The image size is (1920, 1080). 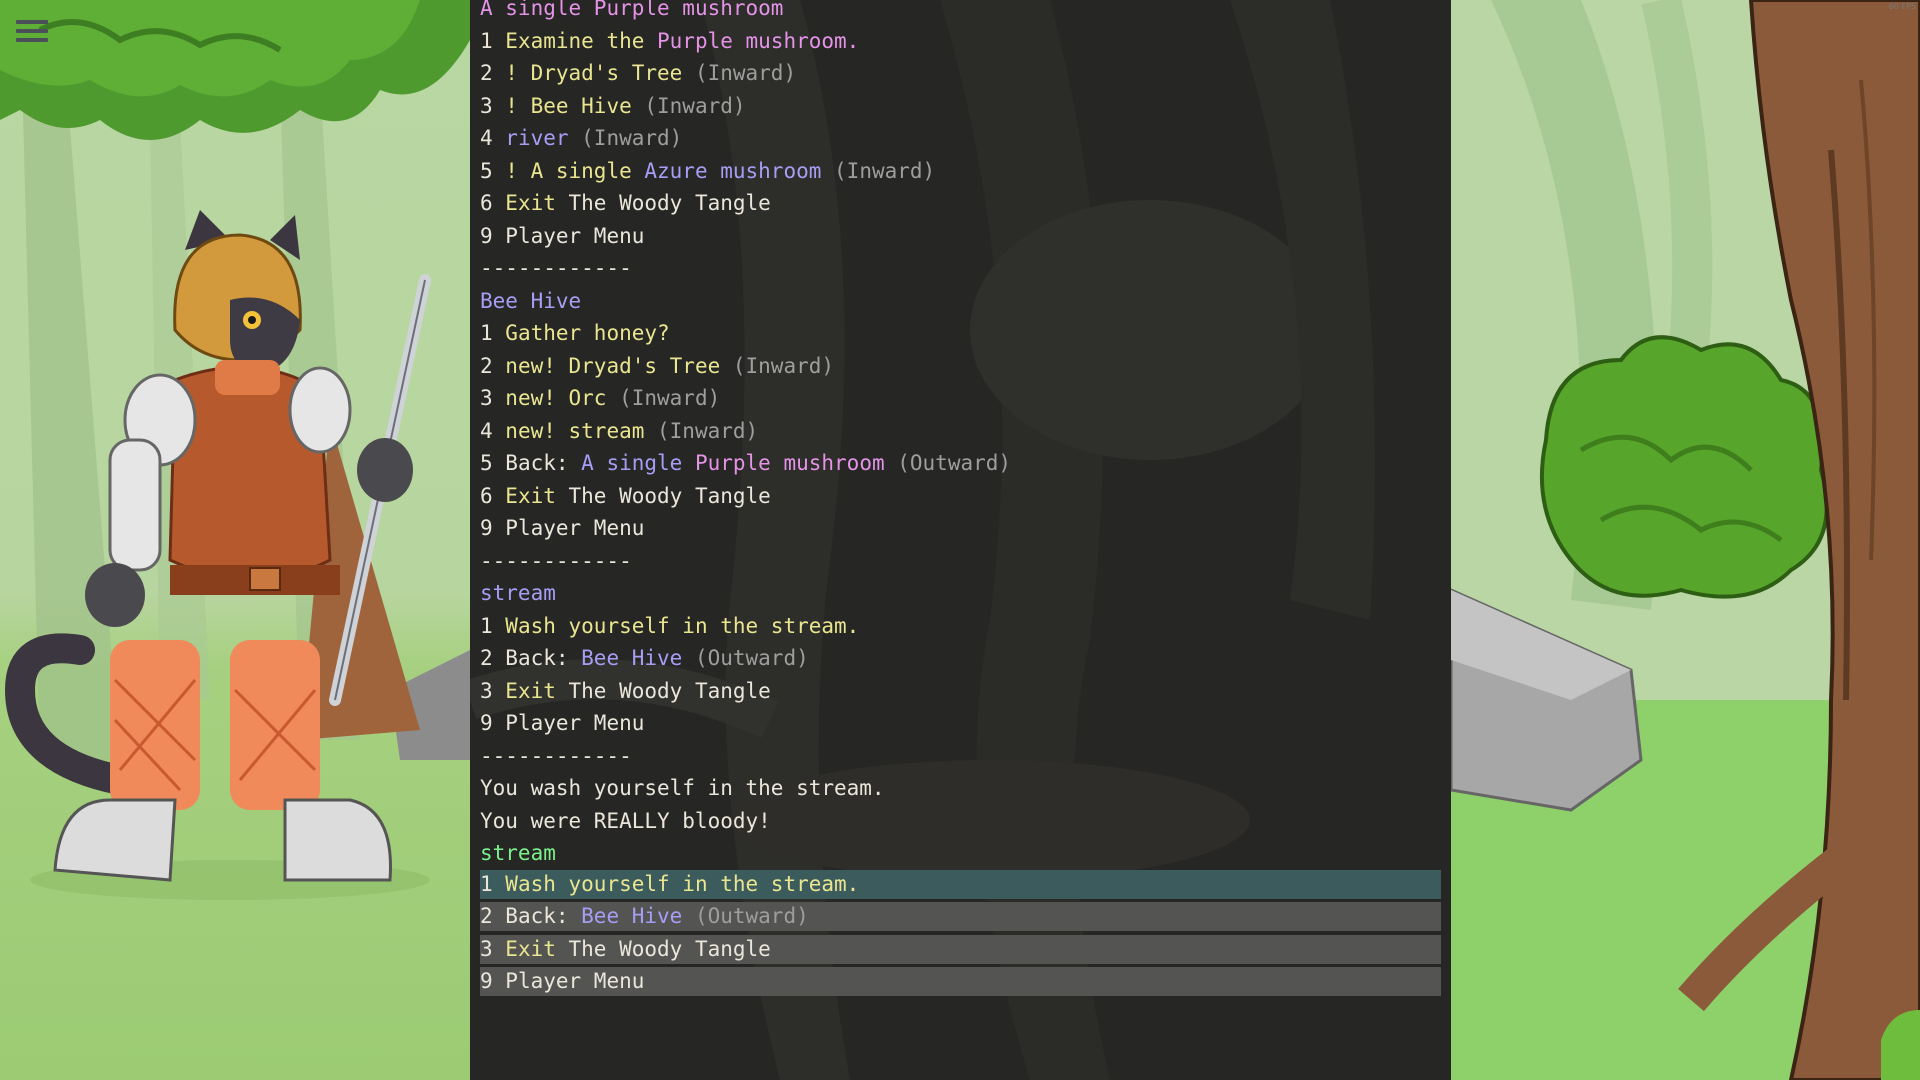 I want to click on choice-option-text: 3, so click(x=493, y=948).